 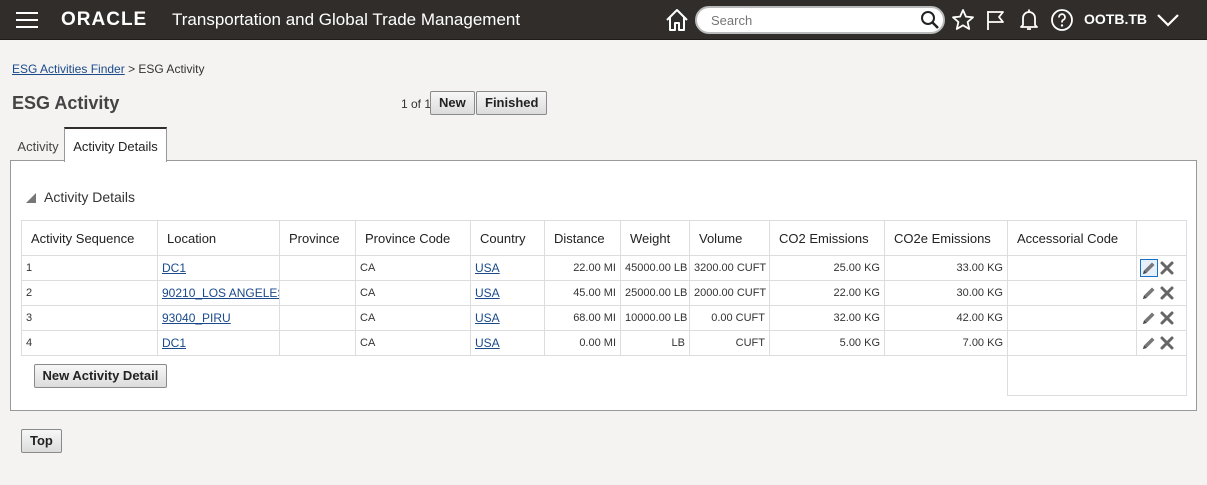 I want to click on section-header-activity-details: Activity Details, so click(x=80, y=197).